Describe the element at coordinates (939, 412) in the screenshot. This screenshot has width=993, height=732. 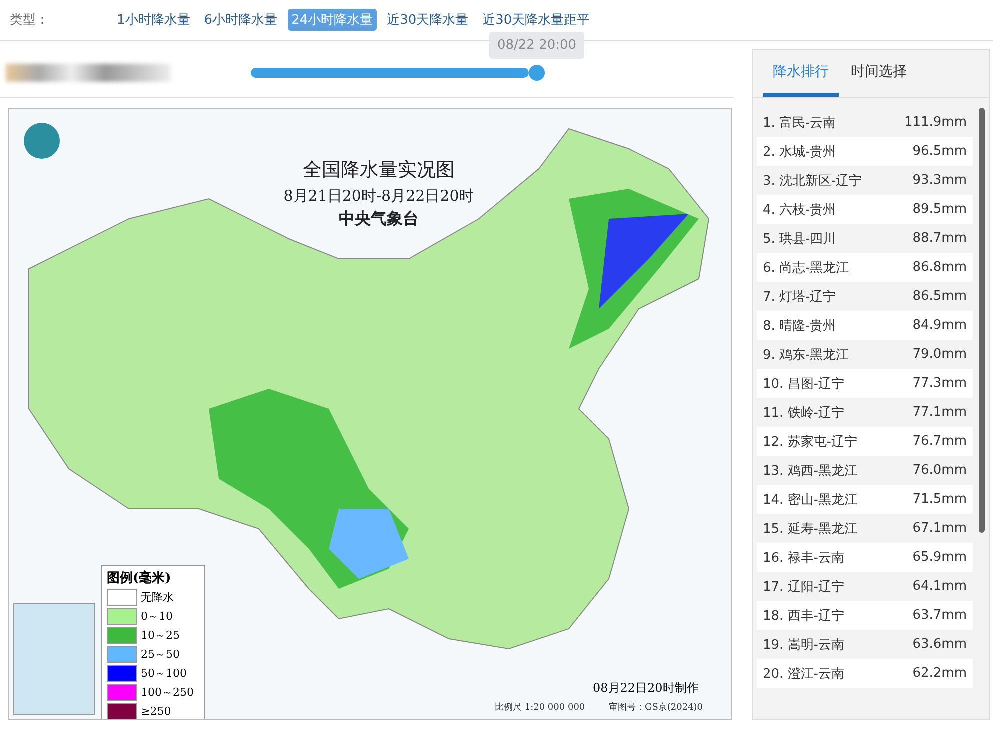
I see `rainfall-amount: 77.1mm` at that location.